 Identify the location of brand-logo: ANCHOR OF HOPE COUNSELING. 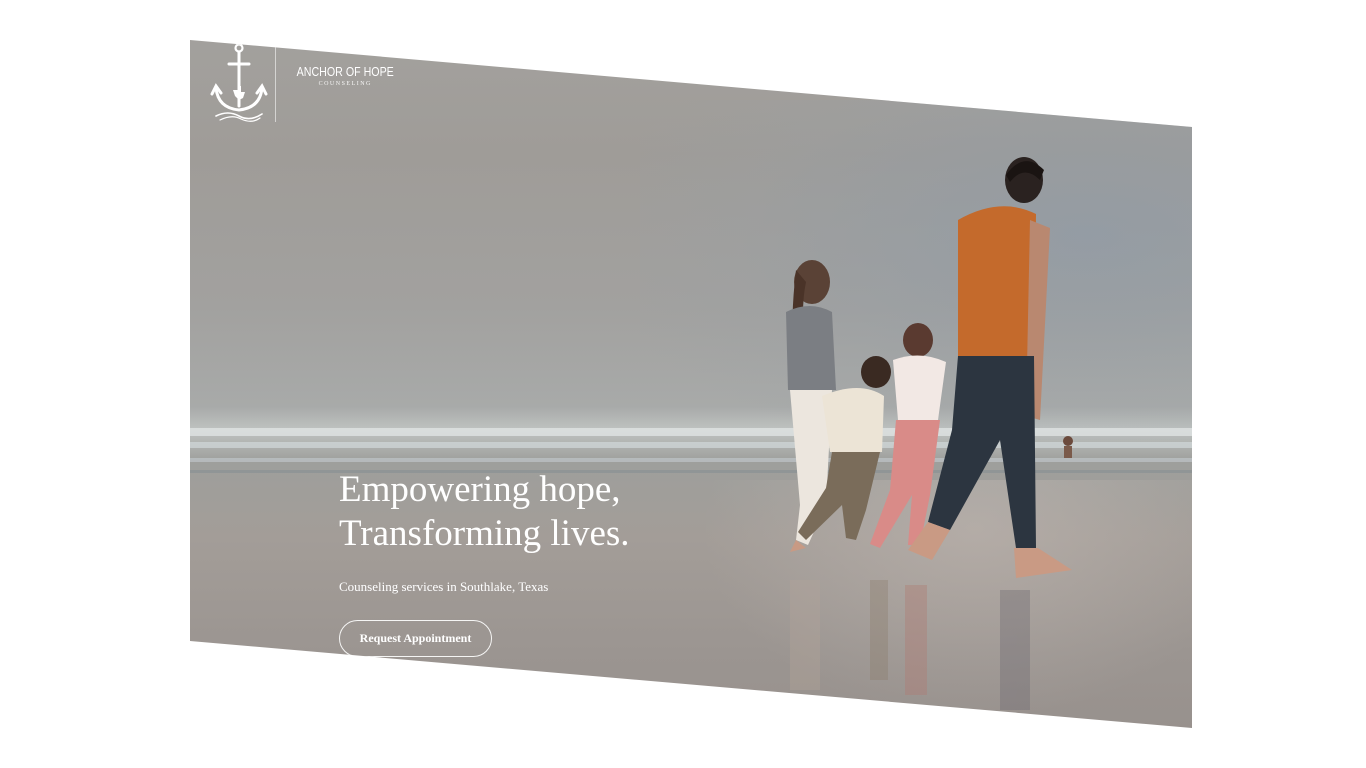
(307, 83).